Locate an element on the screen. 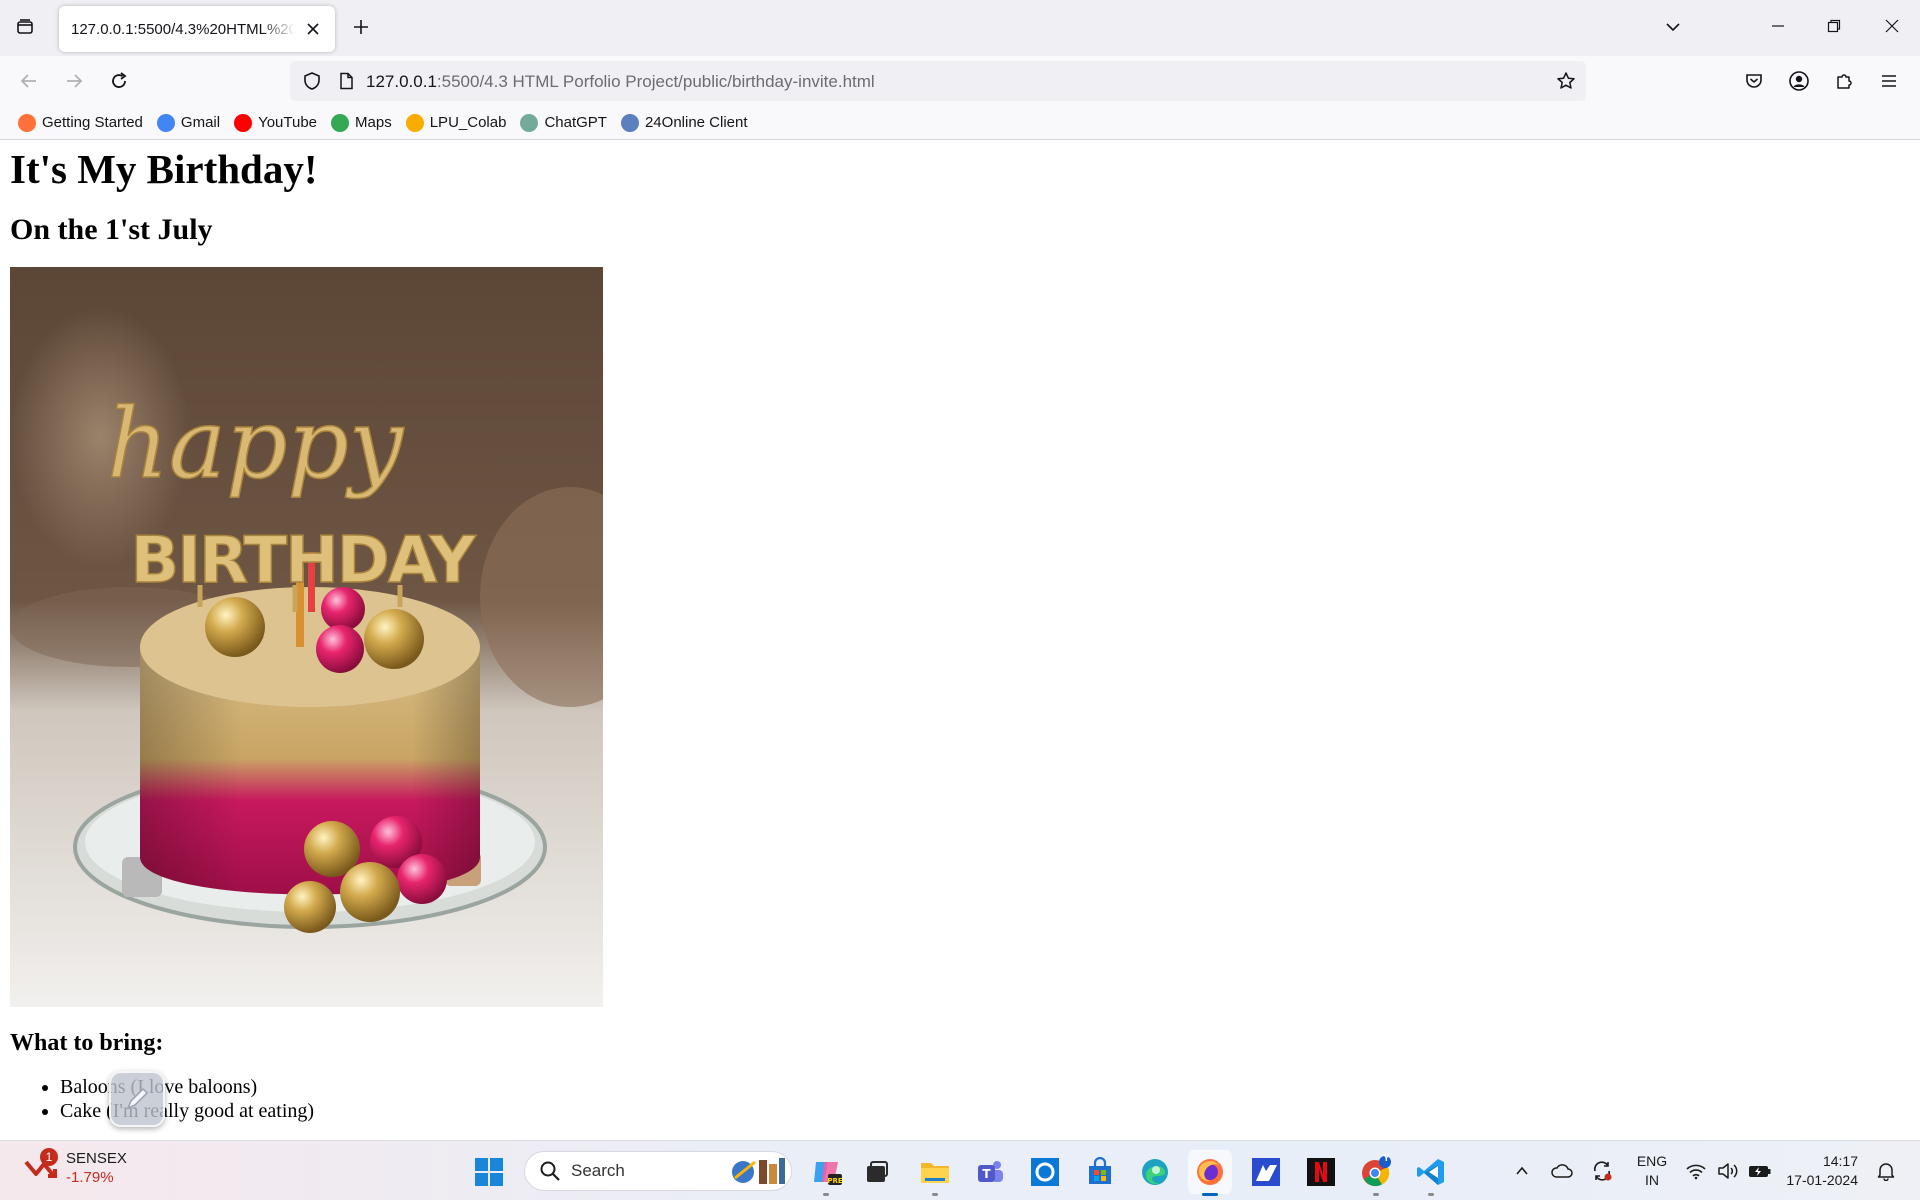 Image resolution: width=1920 pixels, height=1200 pixels. list-item: Cake (I'm really good at eating) is located at coordinates (990, 1111).